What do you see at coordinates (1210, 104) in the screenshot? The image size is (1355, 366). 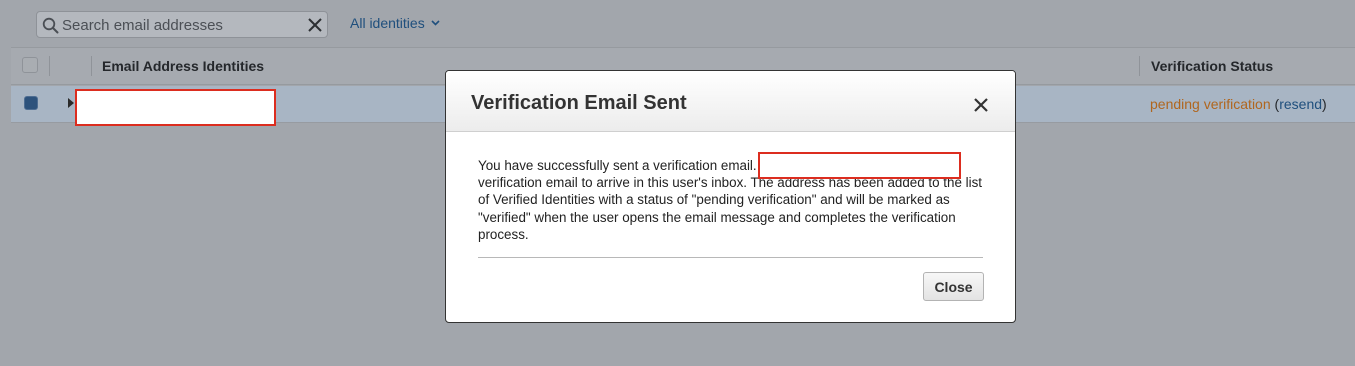 I see `status-pending: pending verification` at bounding box center [1210, 104].